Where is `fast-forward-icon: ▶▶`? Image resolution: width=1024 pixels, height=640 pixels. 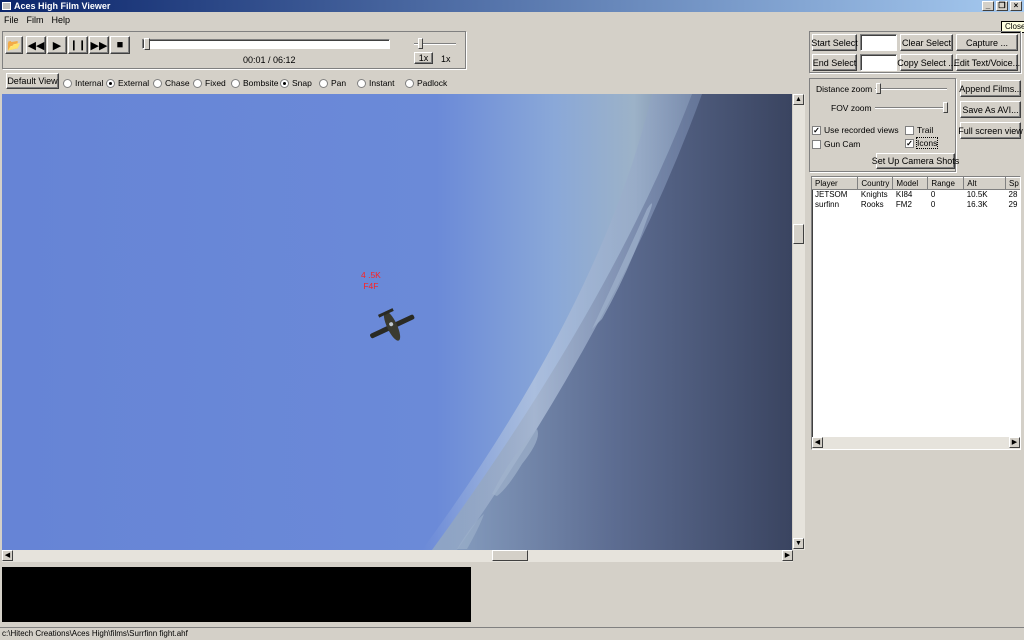
fast-forward-icon: ▶▶ is located at coordinates (99, 45).